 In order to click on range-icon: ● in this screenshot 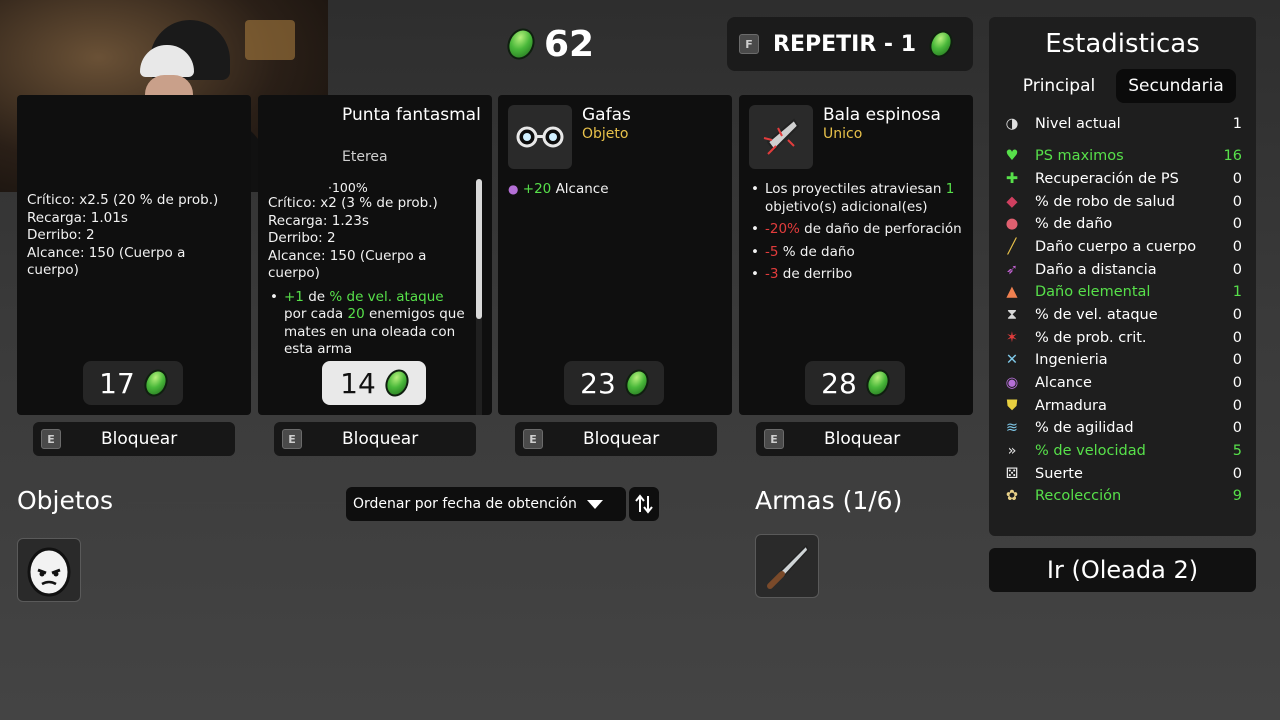, I will do `click(513, 189)`.